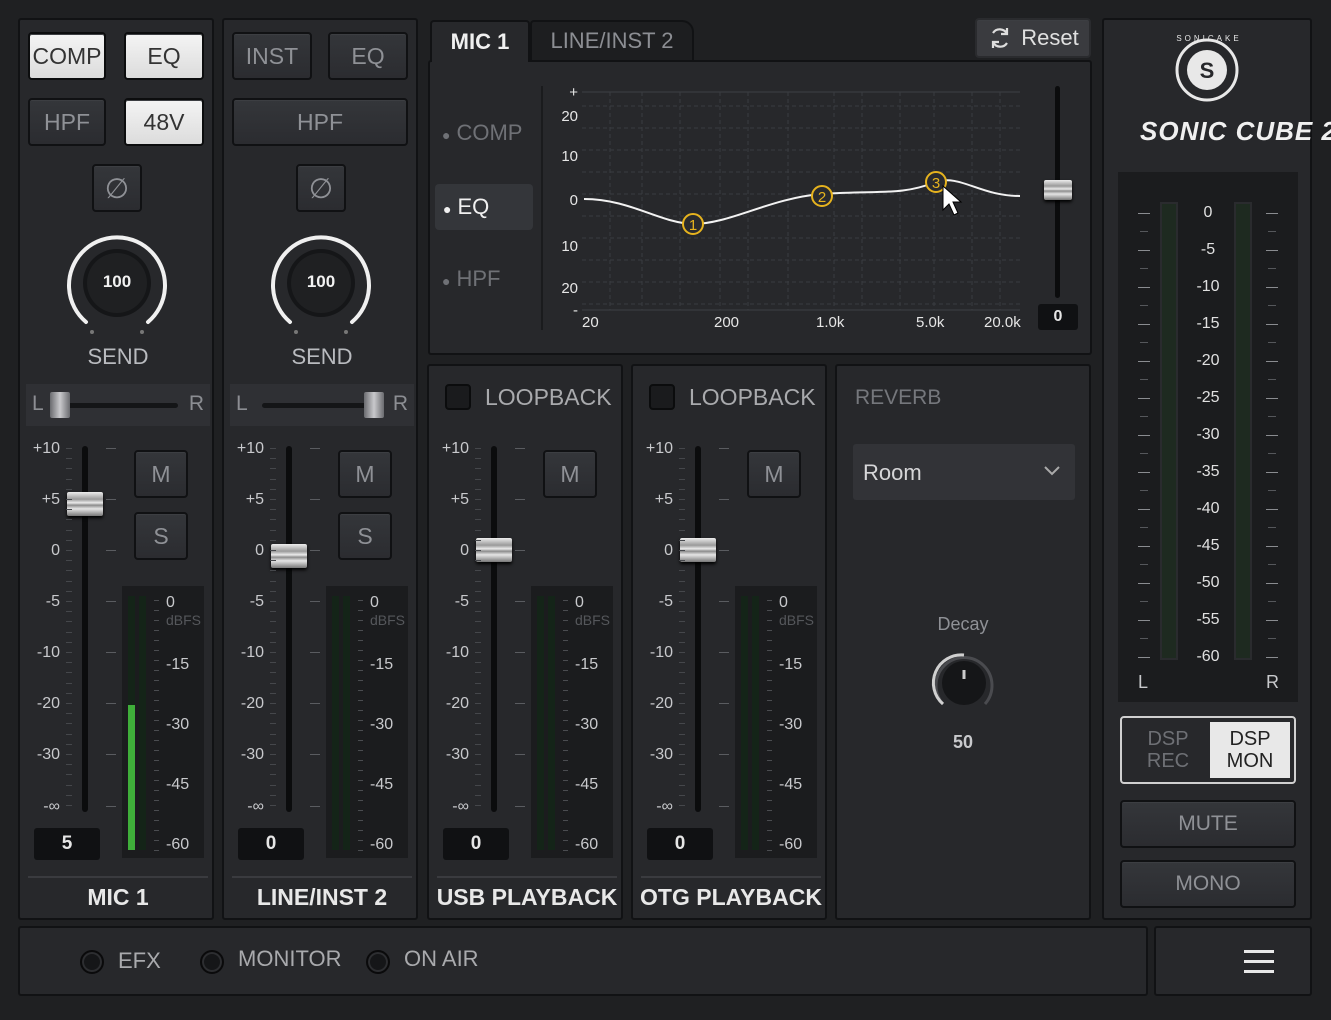  What do you see at coordinates (575, 310) in the screenshot?
I see `eq-y-tick: -` at bounding box center [575, 310].